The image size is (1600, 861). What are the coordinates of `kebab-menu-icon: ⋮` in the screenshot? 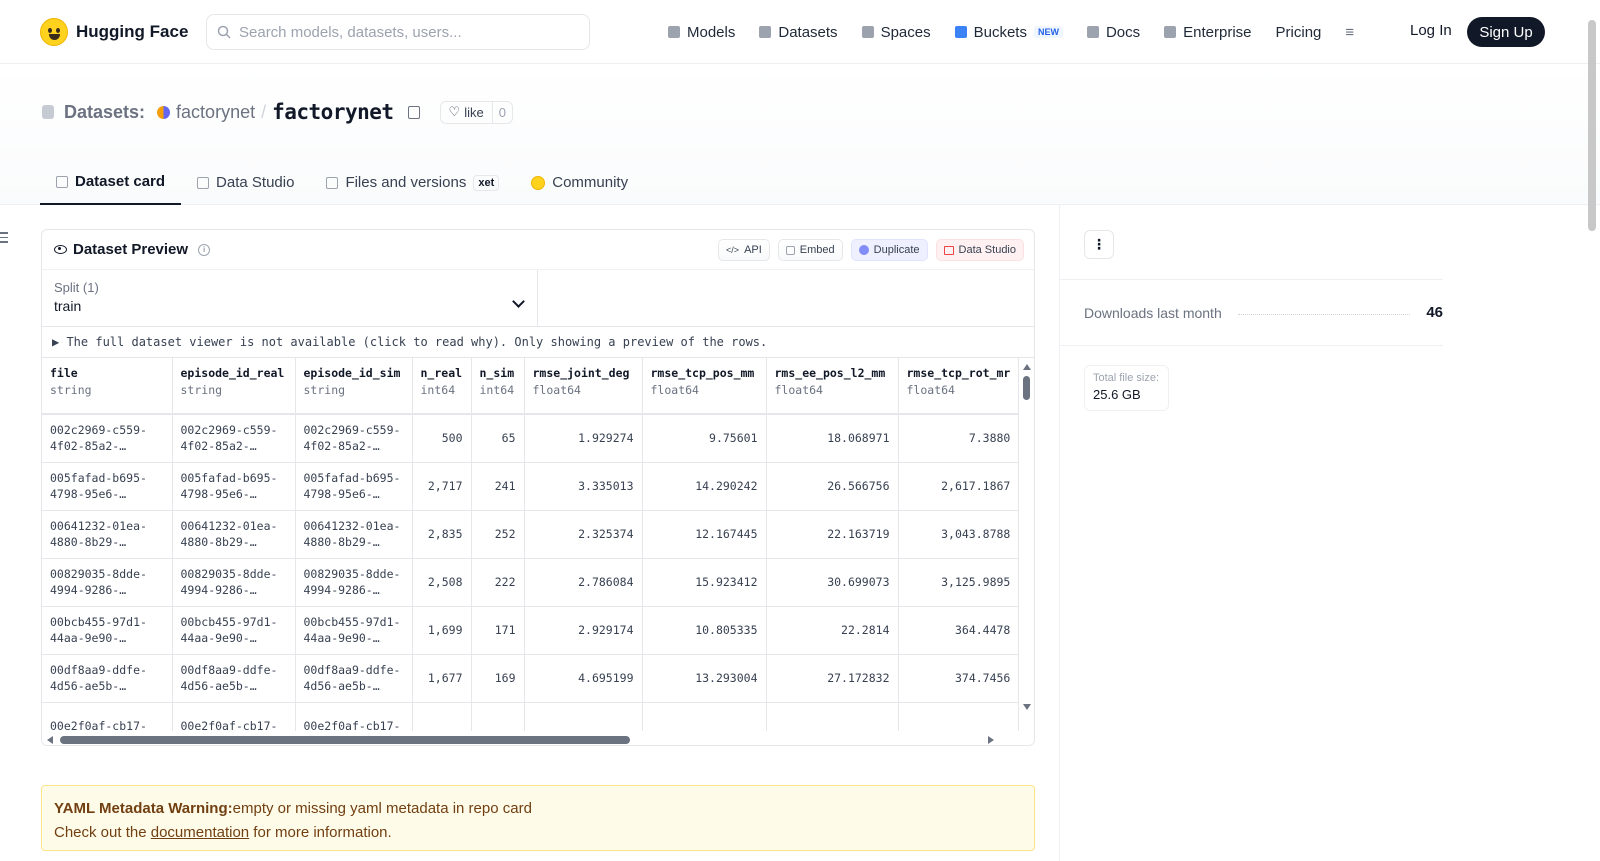 It's located at (1099, 244).